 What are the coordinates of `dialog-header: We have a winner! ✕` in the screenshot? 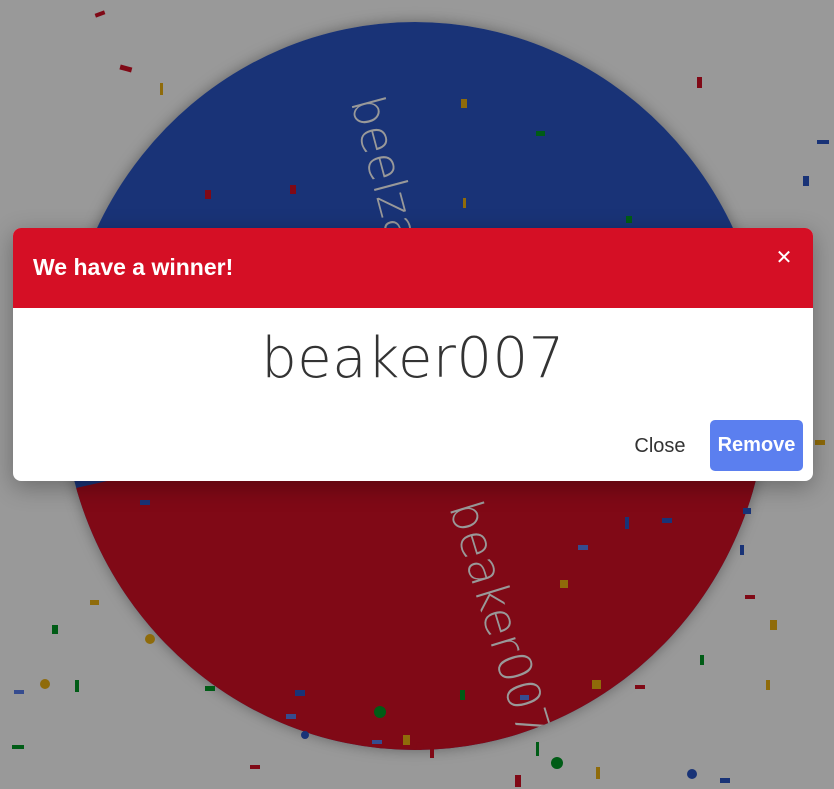 It's located at (413, 268).